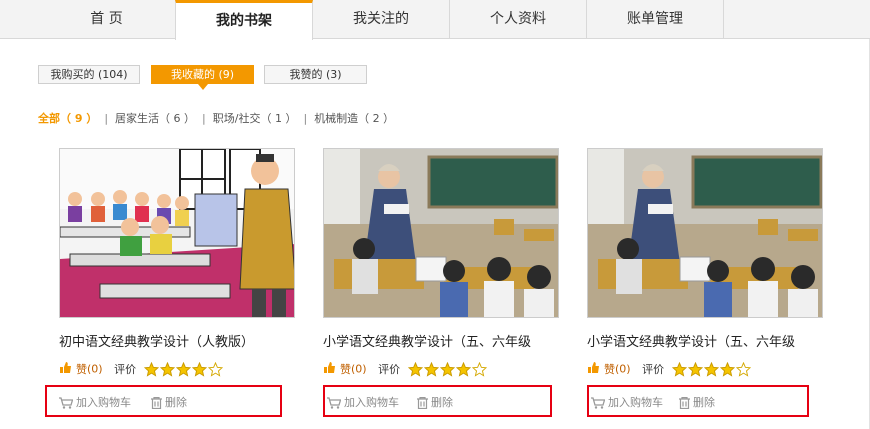  What do you see at coordinates (655, 19) in the screenshot?
I see `tab-billing: 账单管理` at bounding box center [655, 19].